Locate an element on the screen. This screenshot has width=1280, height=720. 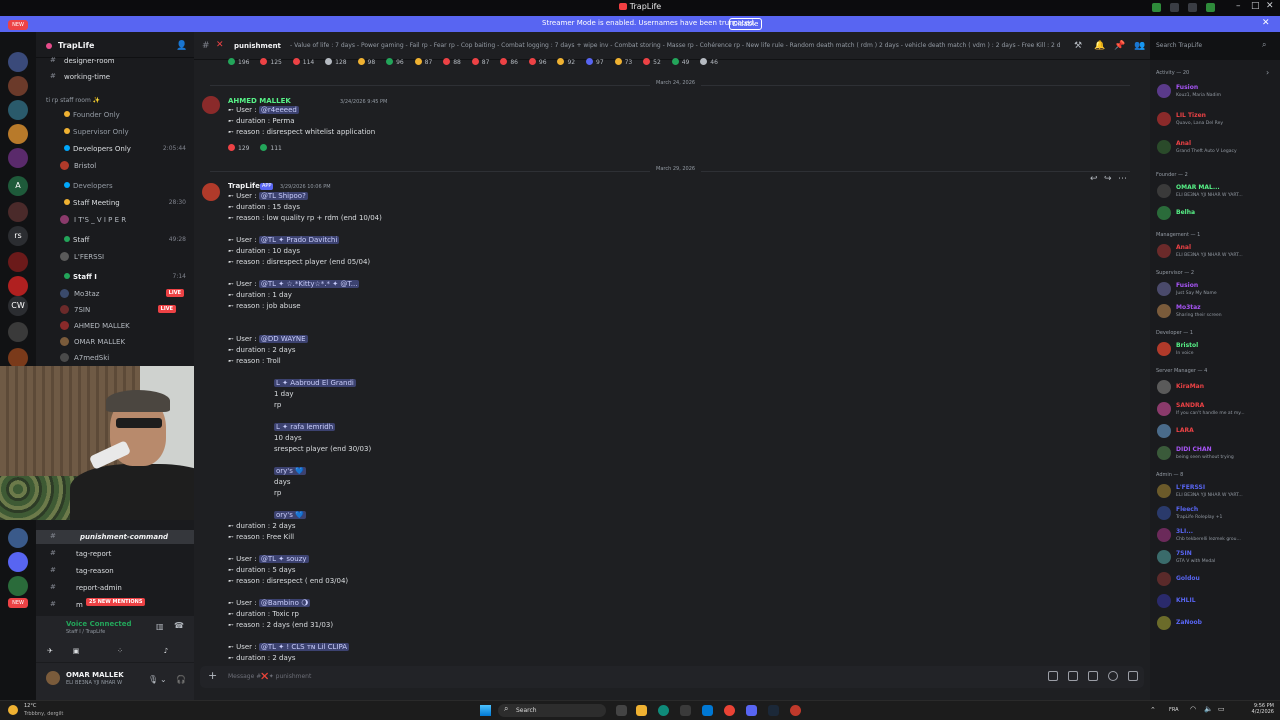
member-name: SANDRA is located at coordinates (1190, 405).